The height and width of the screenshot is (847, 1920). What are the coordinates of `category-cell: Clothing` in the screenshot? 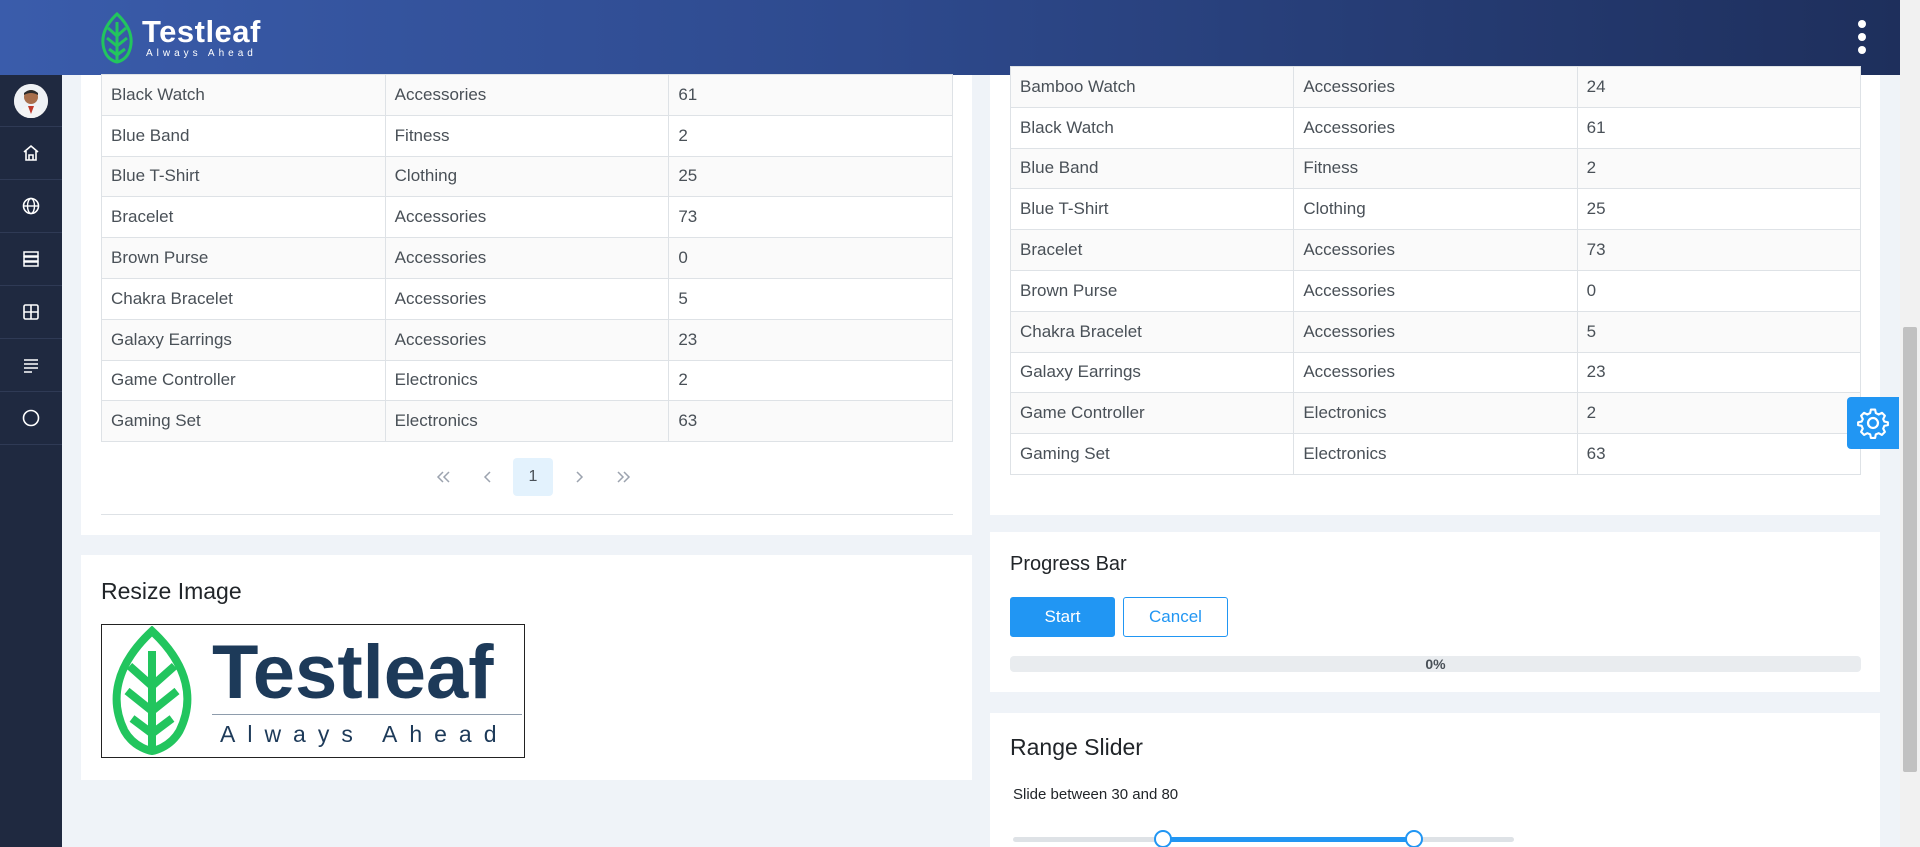 It's located at (527, 176).